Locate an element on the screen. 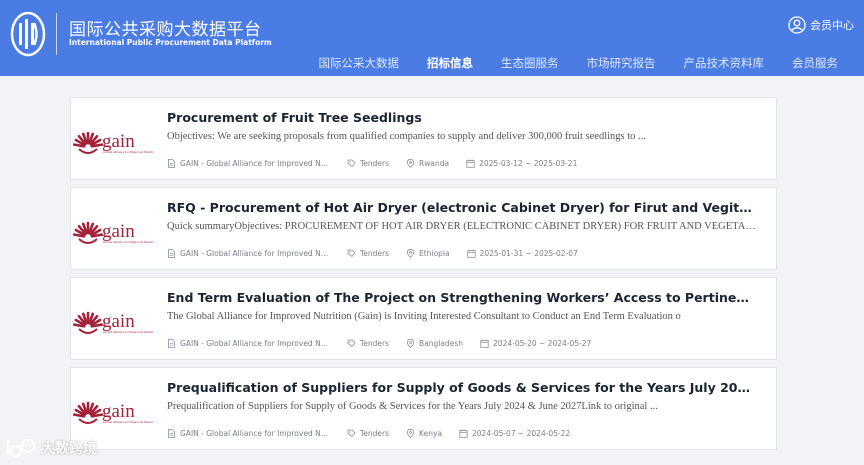 The height and width of the screenshot is (465, 864). tender-dates: 2024-05-07 ~ 2024-05-22 is located at coordinates (514, 433).